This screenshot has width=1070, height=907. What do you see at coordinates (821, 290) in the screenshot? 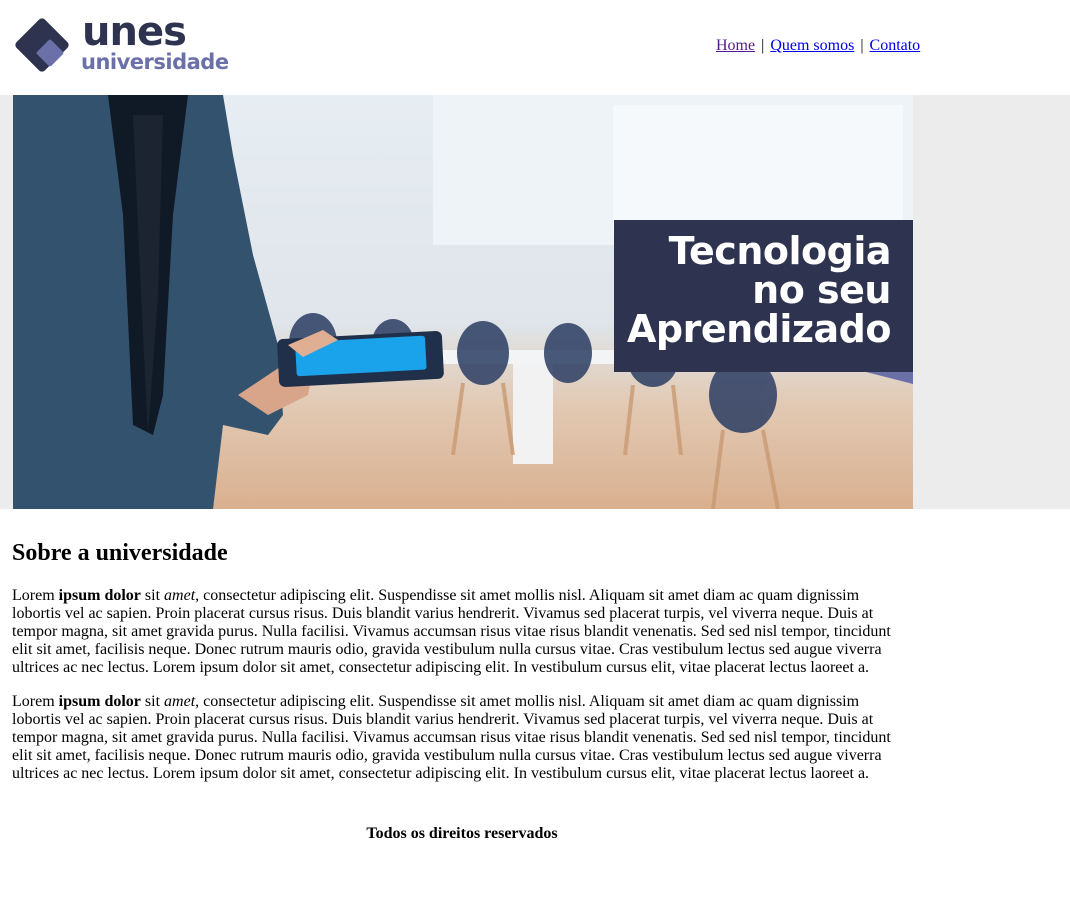
I see `tagline-line-2: no seu` at bounding box center [821, 290].